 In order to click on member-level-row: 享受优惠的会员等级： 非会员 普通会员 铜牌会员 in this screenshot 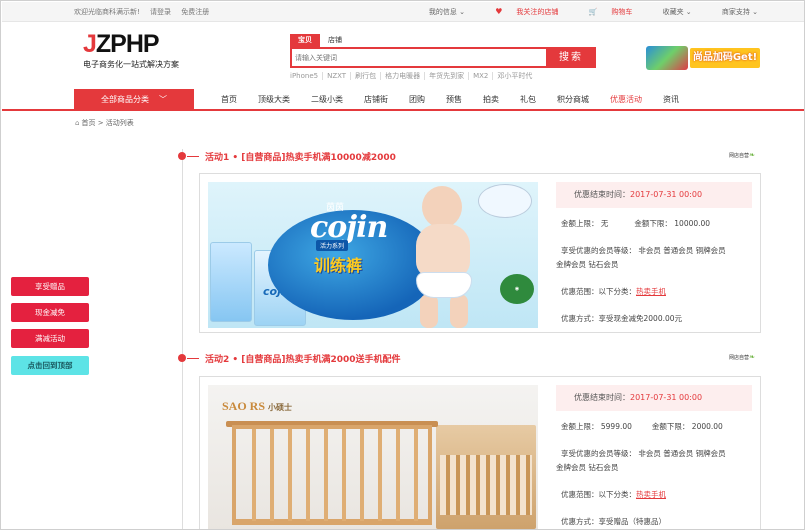, I will do `click(654, 453)`.